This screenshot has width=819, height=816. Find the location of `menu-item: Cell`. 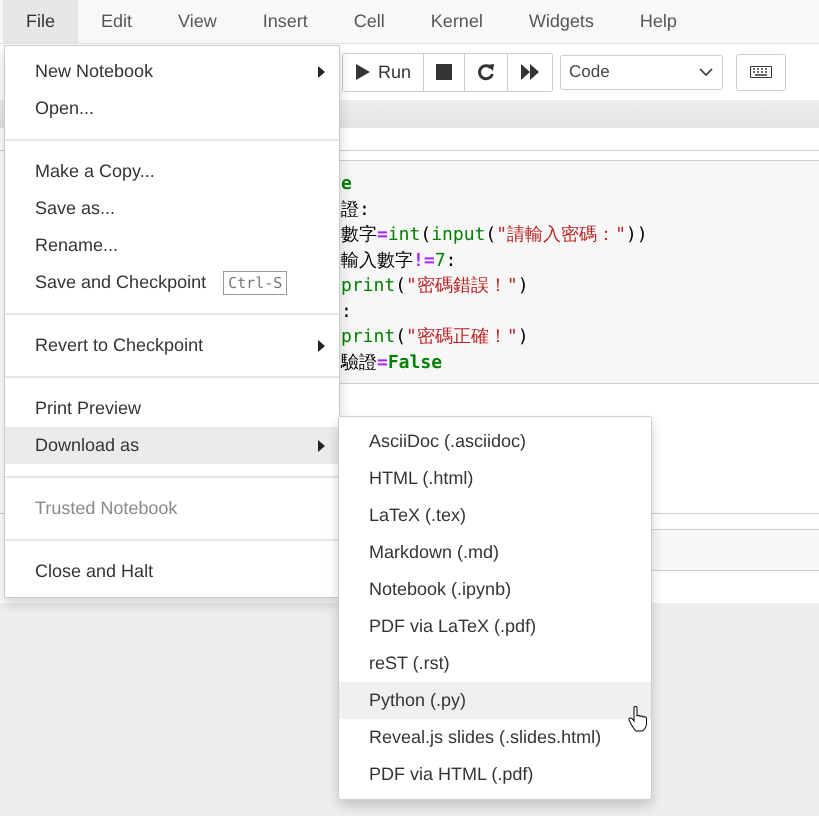

menu-item: Cell is located at coordinates (369, 21).